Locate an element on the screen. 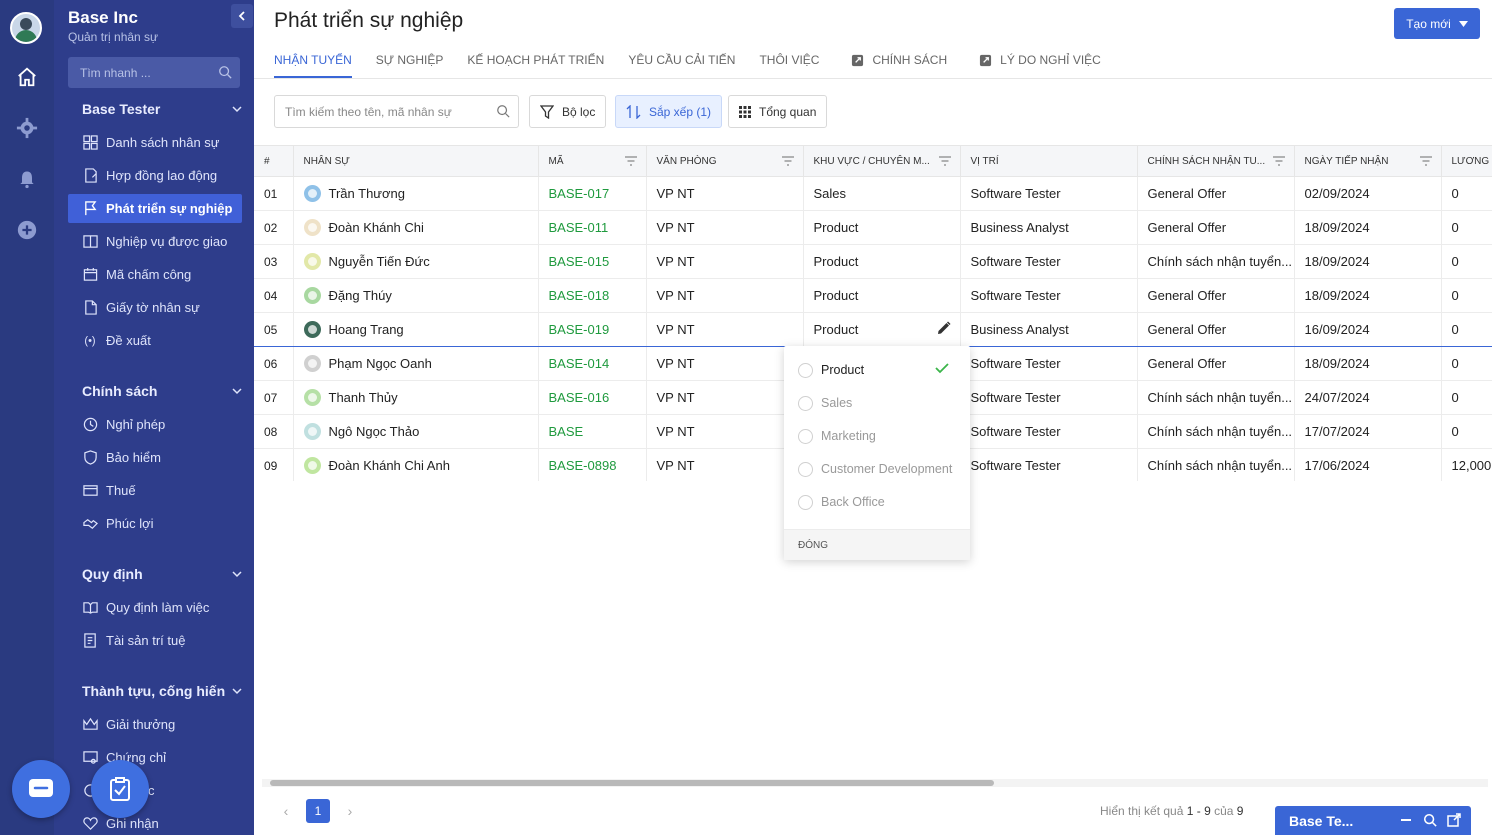 Image resolution: width=1492 pixels, height=835 pixels. employee-code: BASE-017 is located at coordinates (592, 193).